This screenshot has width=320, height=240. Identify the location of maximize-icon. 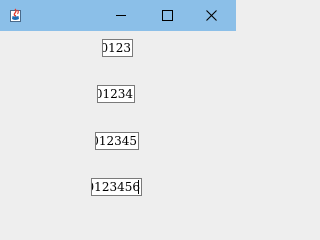
(167, 15).